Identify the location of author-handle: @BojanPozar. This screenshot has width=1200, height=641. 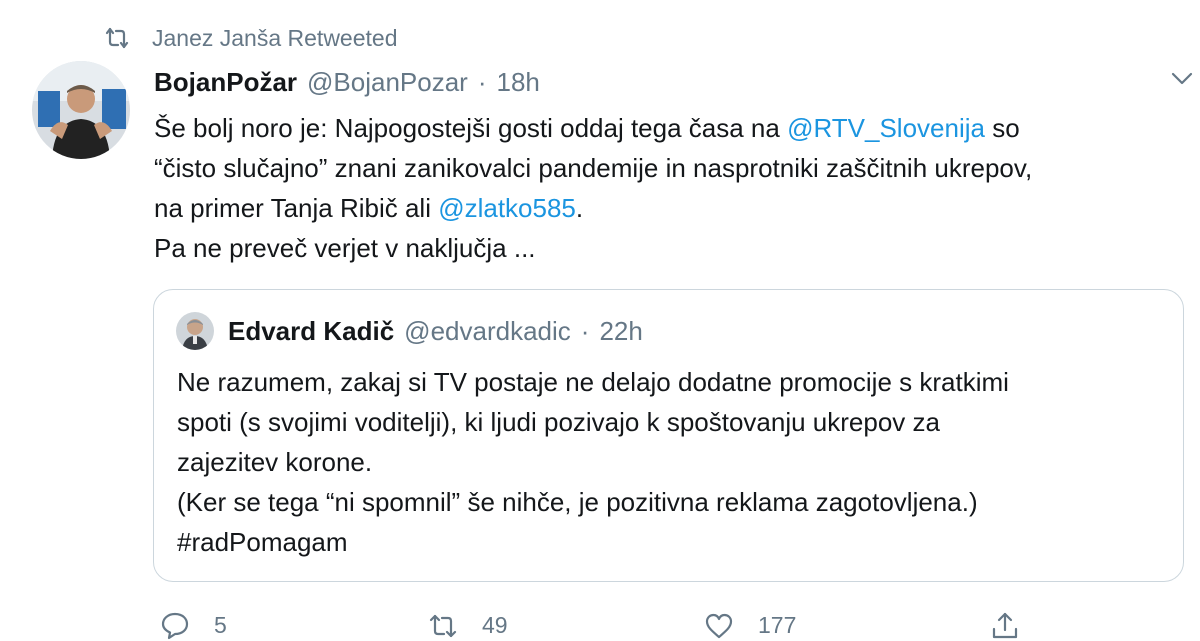
(387, 82).